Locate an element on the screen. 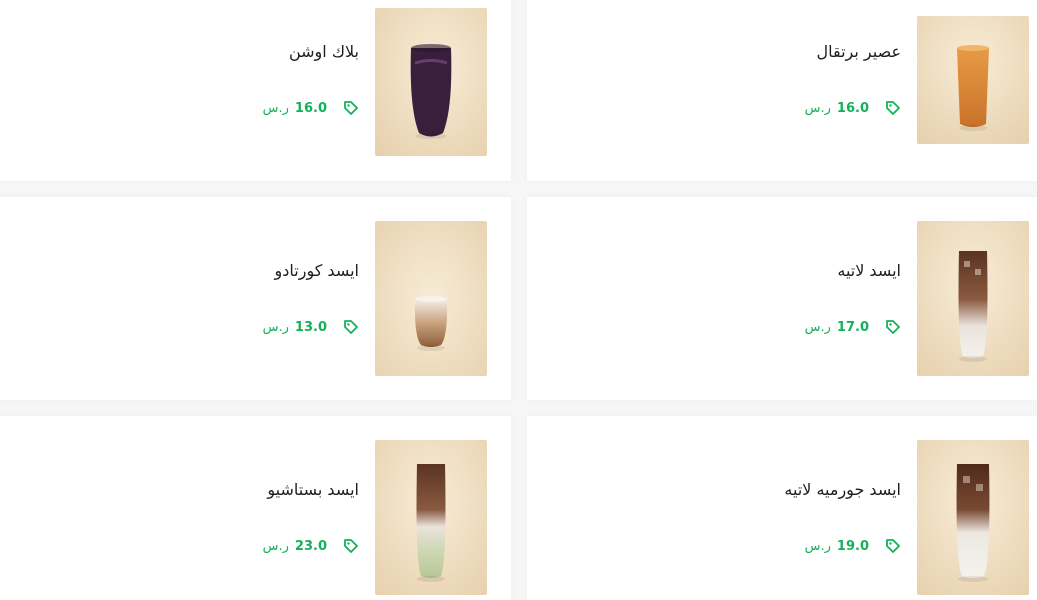  drink-photo-gourmet-latte is located at coordinates (973, 517).